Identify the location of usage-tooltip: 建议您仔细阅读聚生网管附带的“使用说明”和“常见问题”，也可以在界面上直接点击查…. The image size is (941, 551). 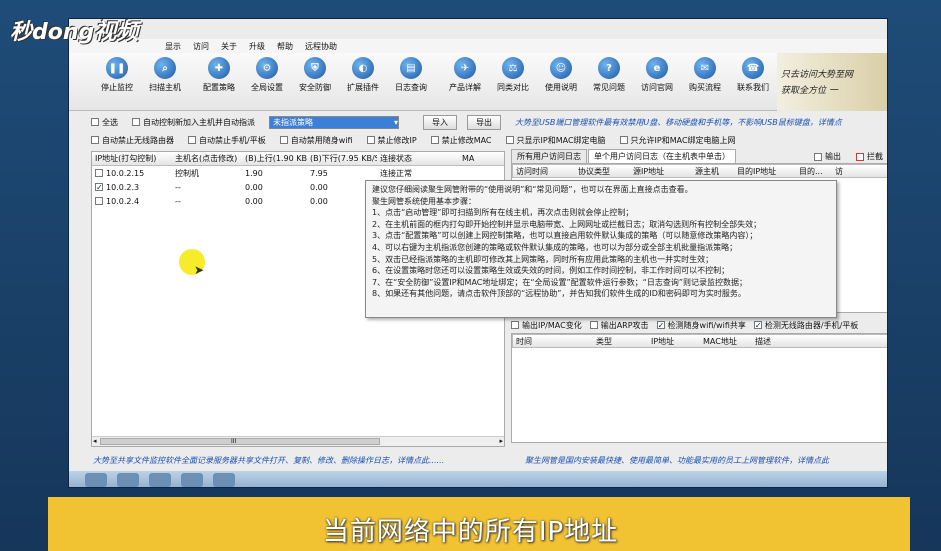
(601, 249).